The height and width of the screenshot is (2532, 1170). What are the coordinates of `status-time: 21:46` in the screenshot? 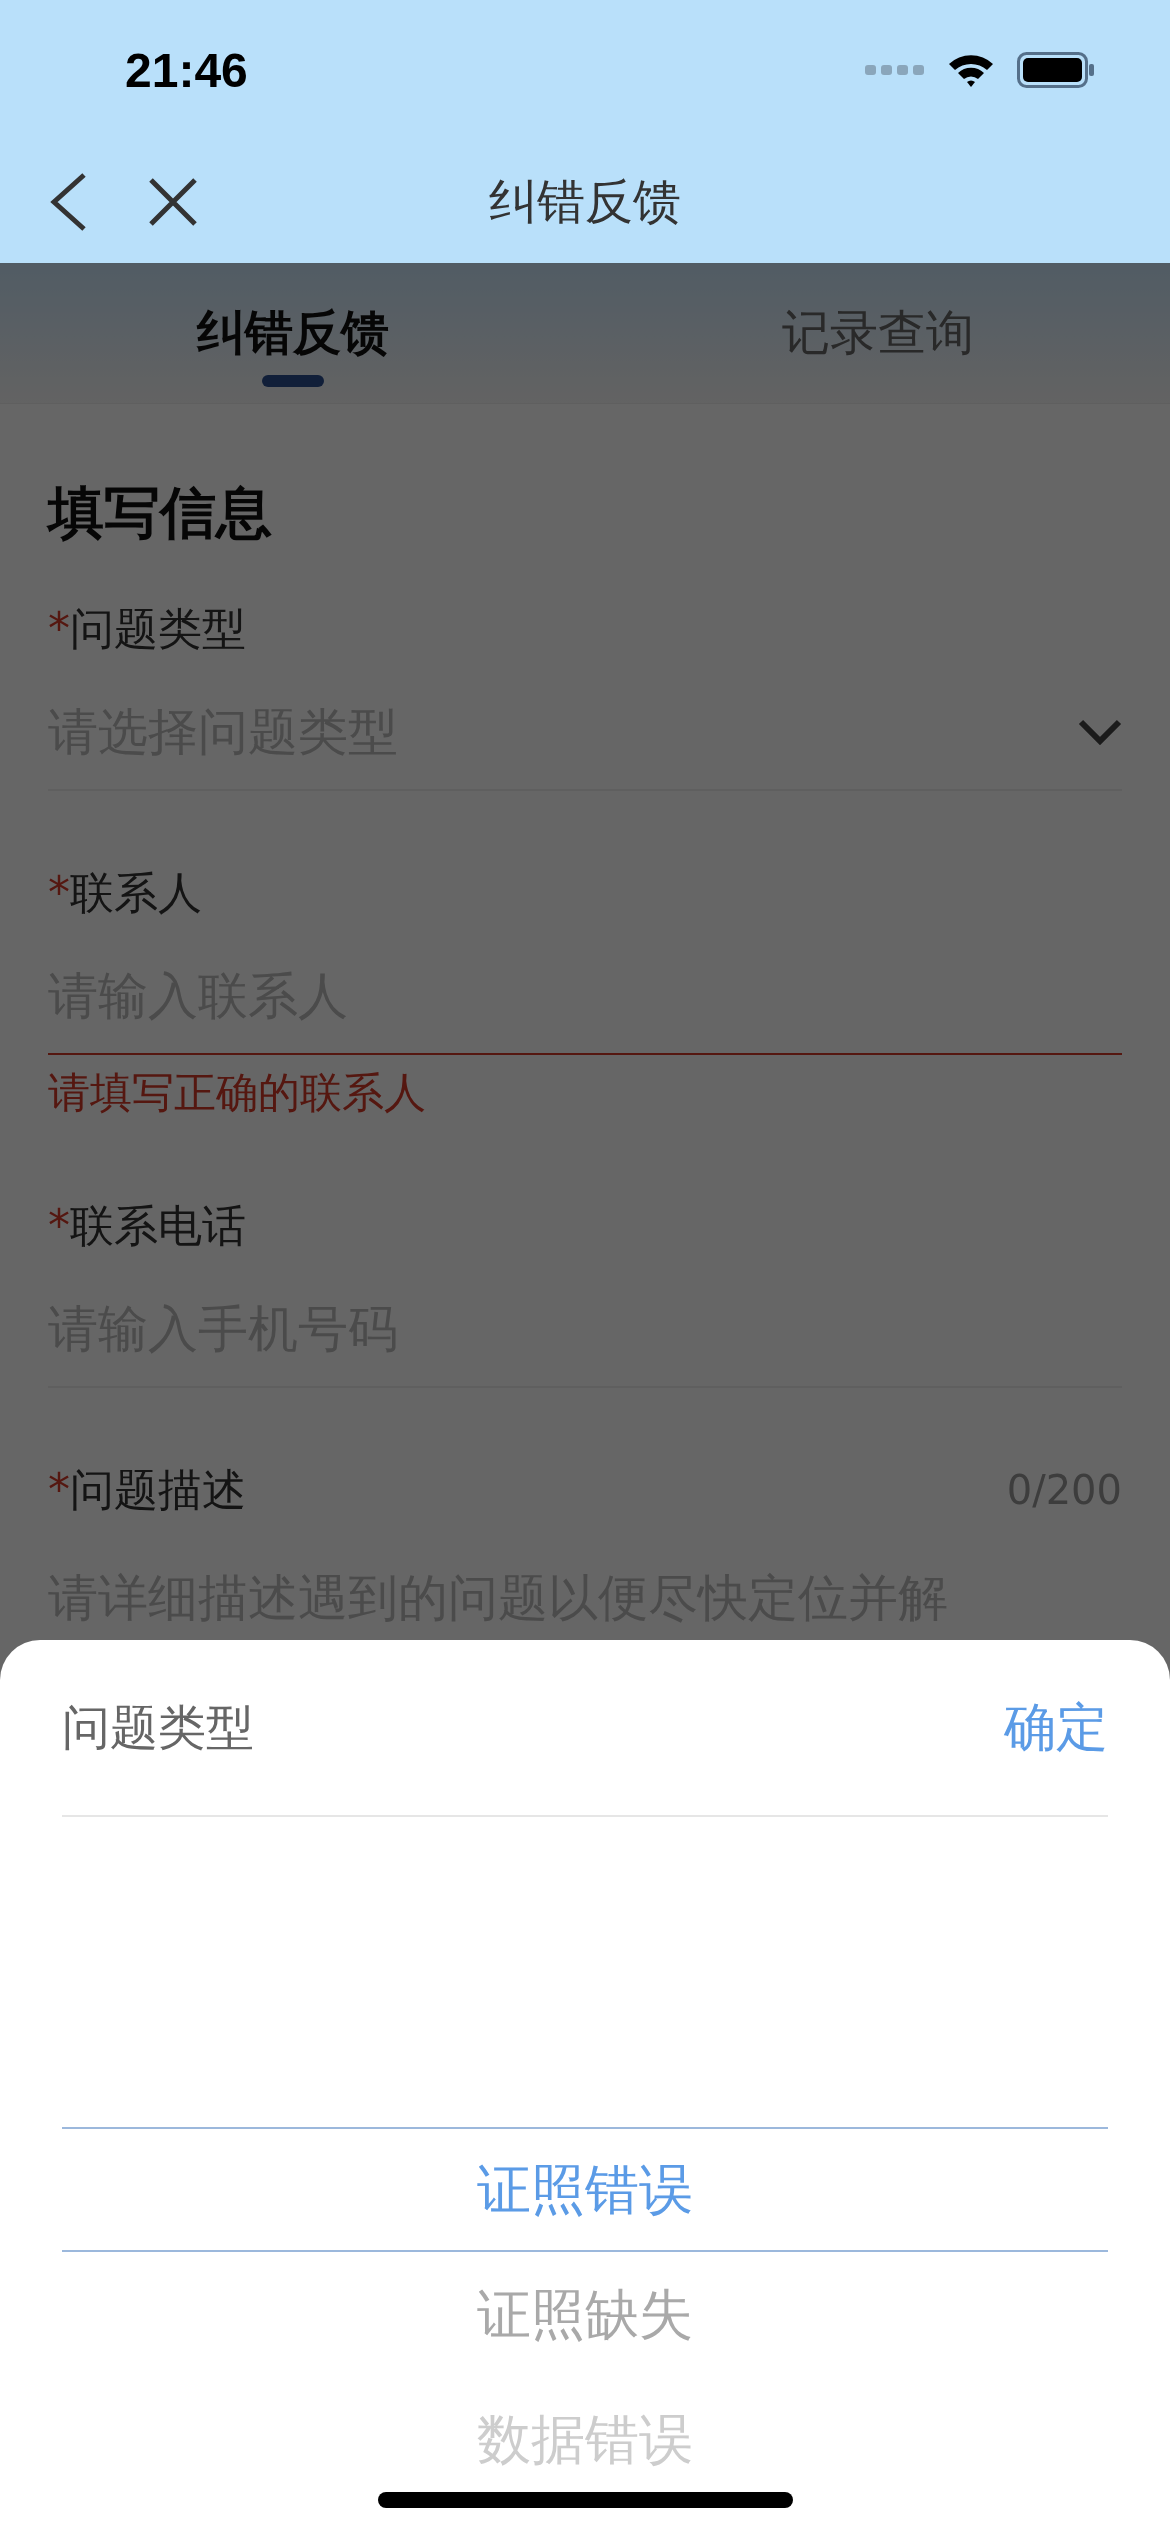 It's located at (186, 70).